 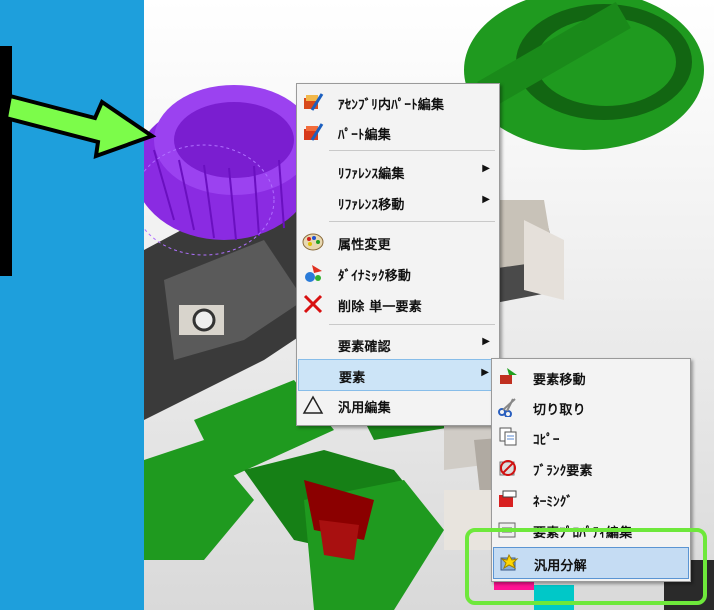 I want to click on submenu-item-naming: ﾈｰﾐﾝｸﾞ, so click(x=591, y=499).